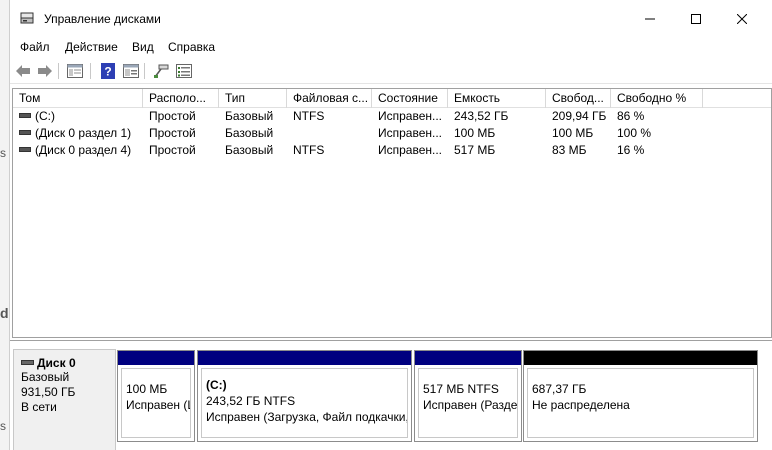  I want to click on partition-state: Исправен (Разде., so click(470, 405).